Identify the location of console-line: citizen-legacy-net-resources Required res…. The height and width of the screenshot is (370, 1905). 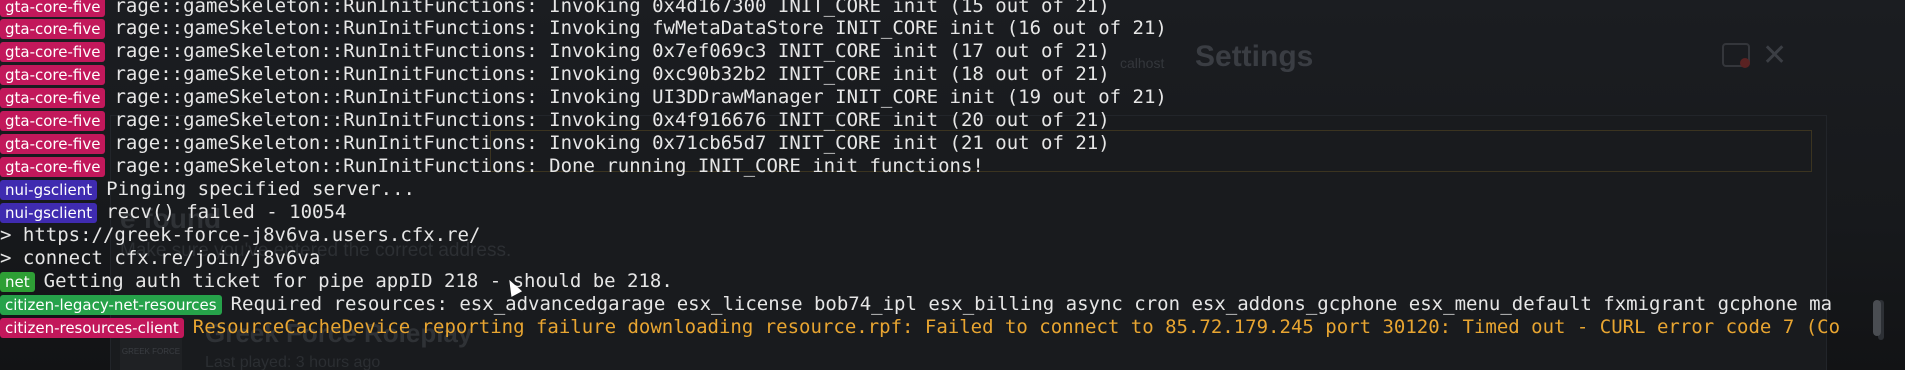
(916, 304).